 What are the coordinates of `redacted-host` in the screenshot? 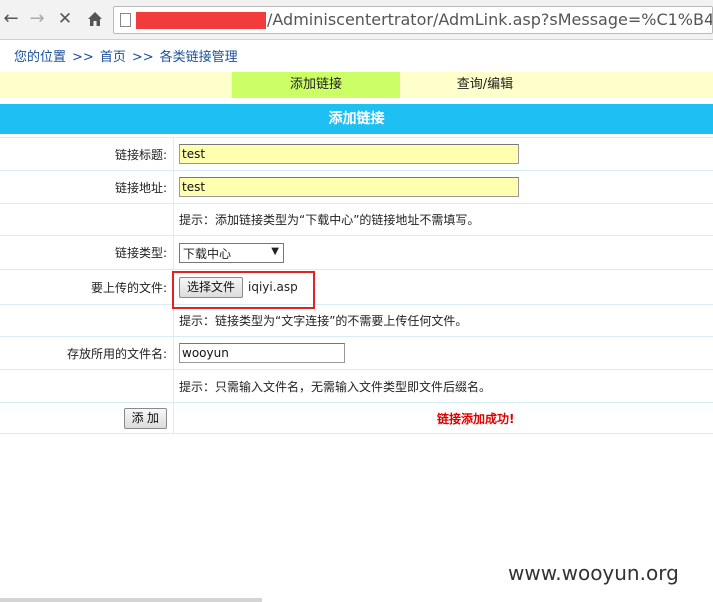 It's located at (201, 20).